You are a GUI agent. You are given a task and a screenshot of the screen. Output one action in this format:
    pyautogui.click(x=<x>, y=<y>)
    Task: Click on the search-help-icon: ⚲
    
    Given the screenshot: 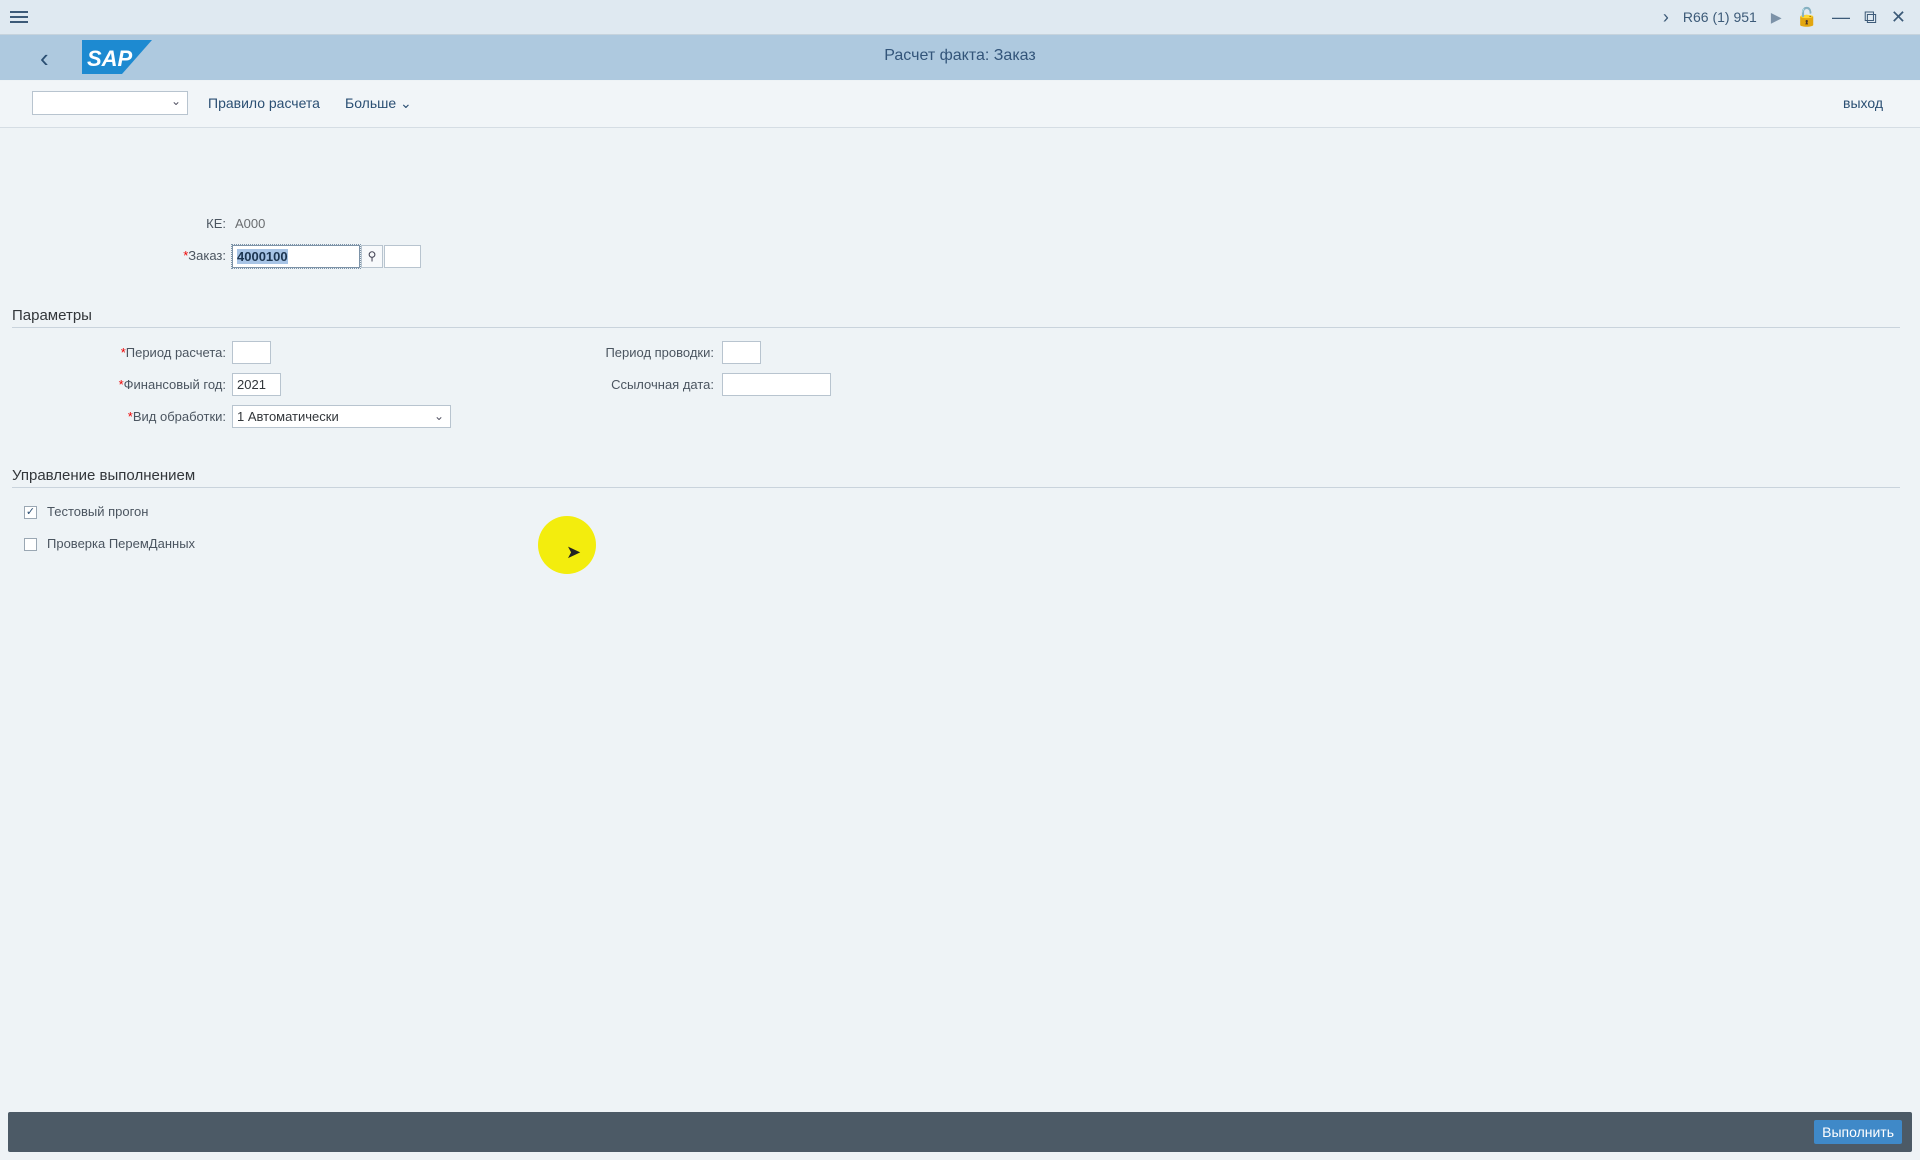 What is the action you would take?
    pyautogui.click(x=372, y=256)
    